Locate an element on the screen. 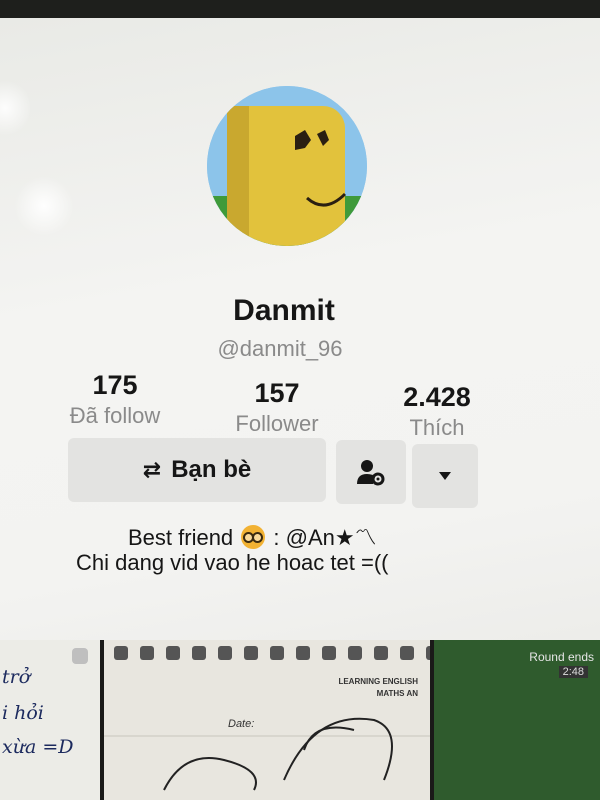  following-count: 175 is located at coordinates (115, 385).